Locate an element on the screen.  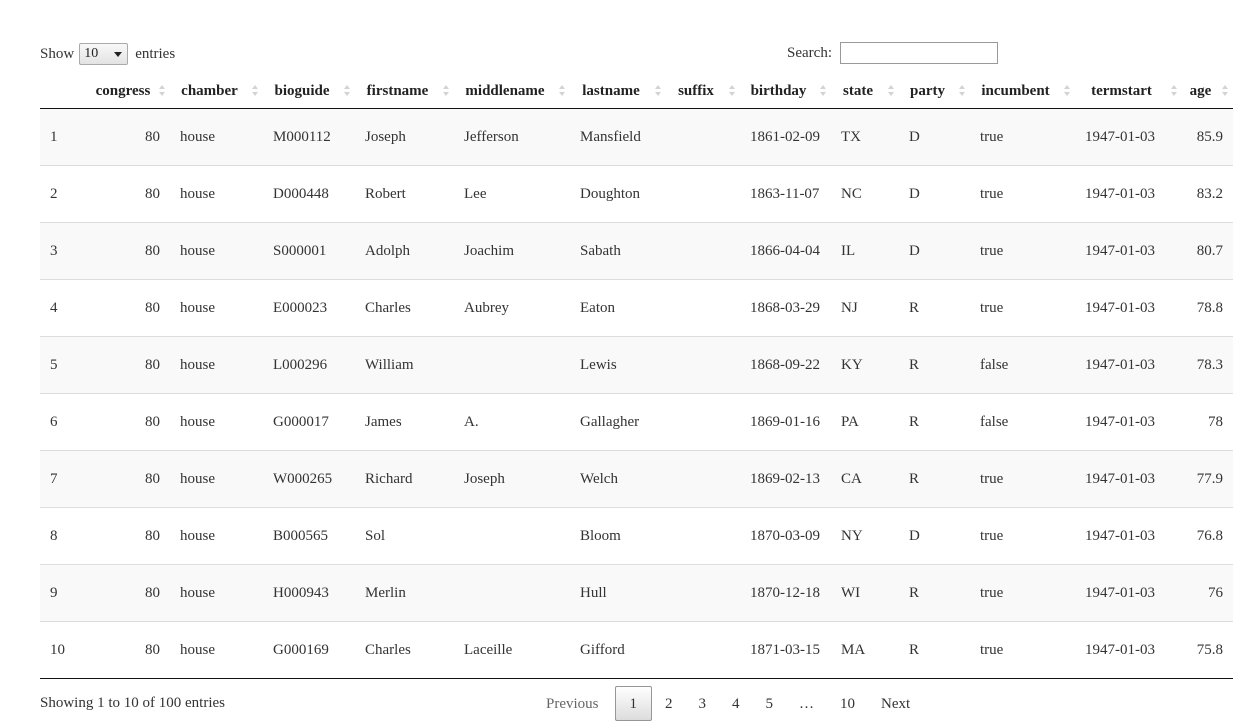
entries-per-page-select: 10 is located at coordinates (104, 54).